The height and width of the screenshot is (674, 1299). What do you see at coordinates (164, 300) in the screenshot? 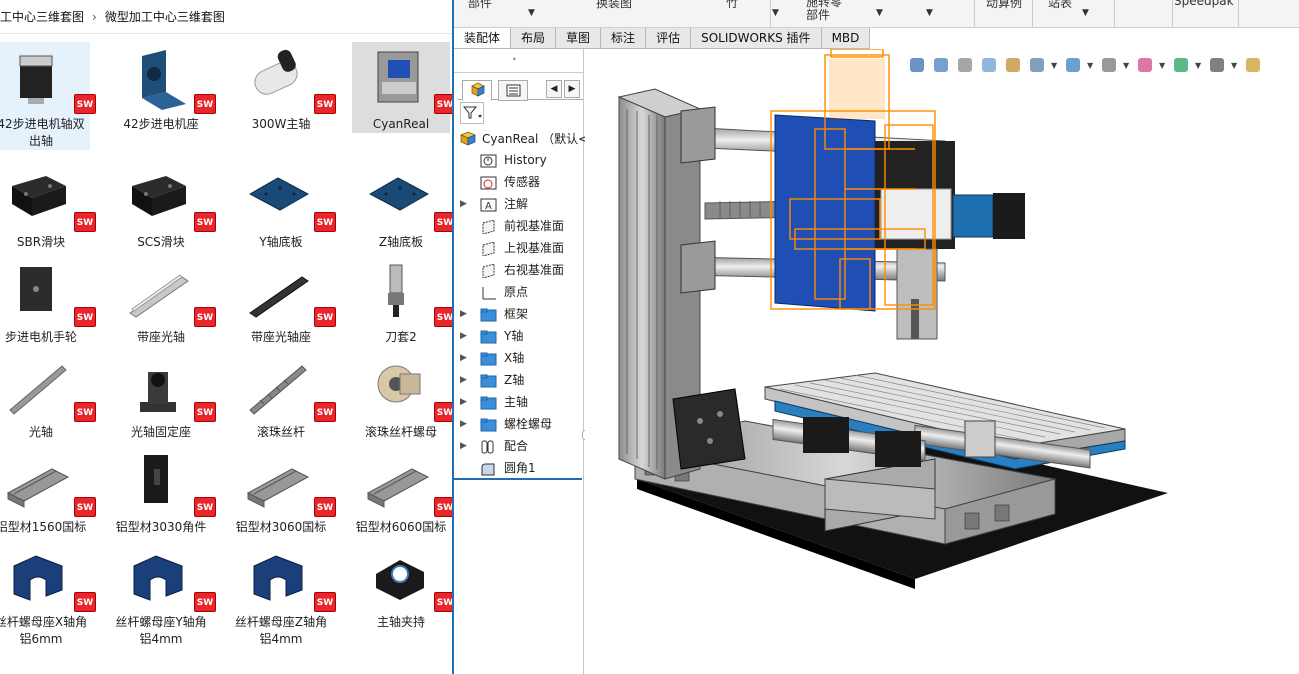
I see `file-item: SW 带座光轴` at bounding box center [164, 300].